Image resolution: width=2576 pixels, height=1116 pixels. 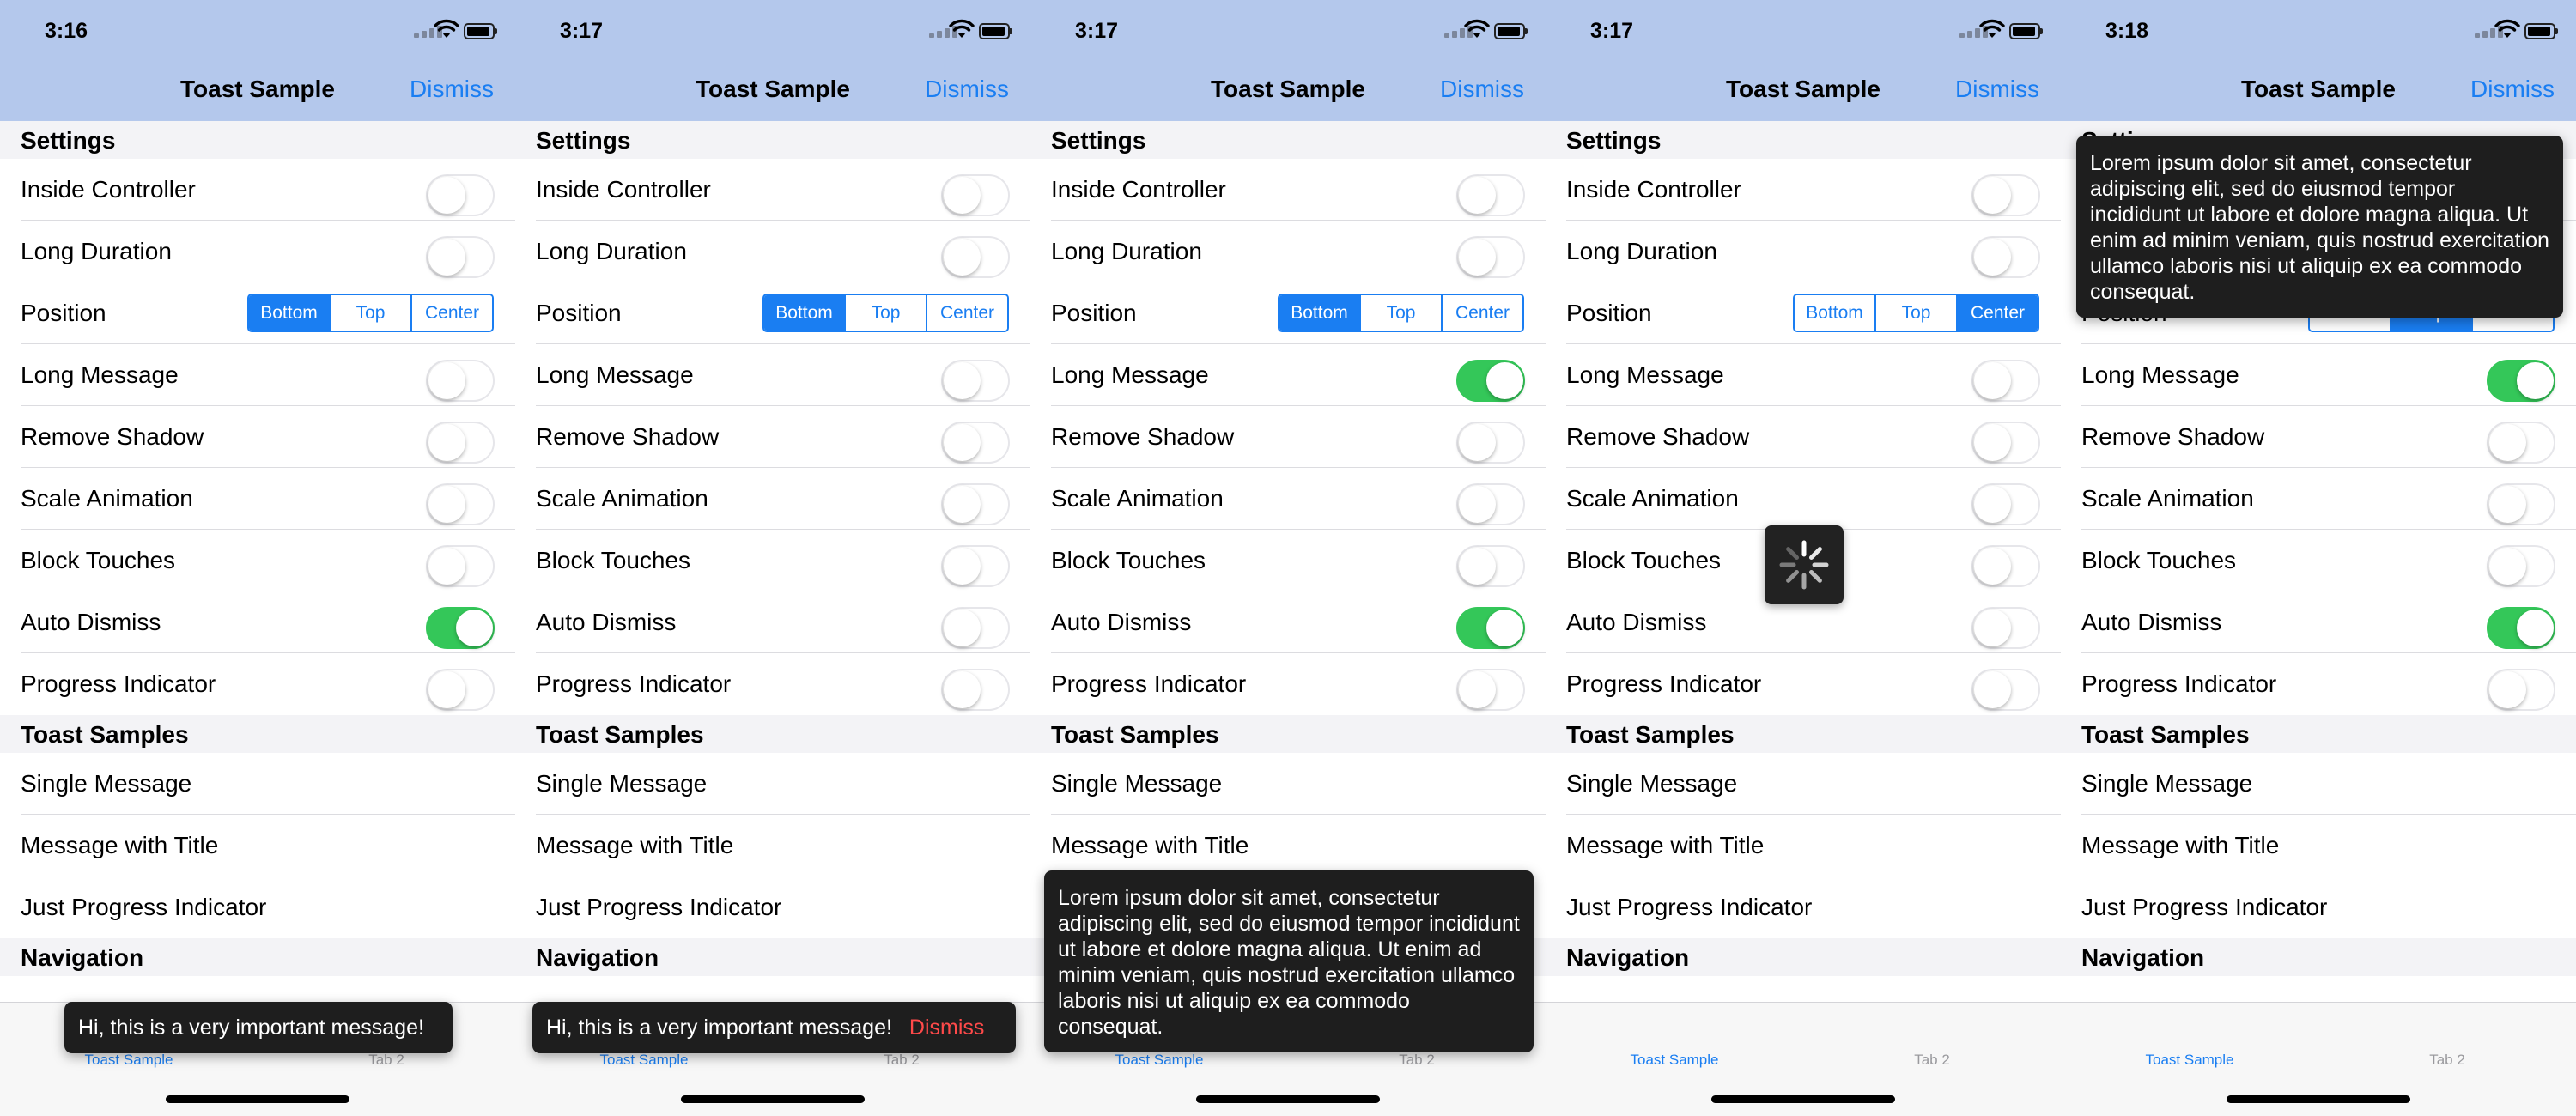 I want to click on toast-dismiss-button: Dismiss, so click(x=947, y=1028).